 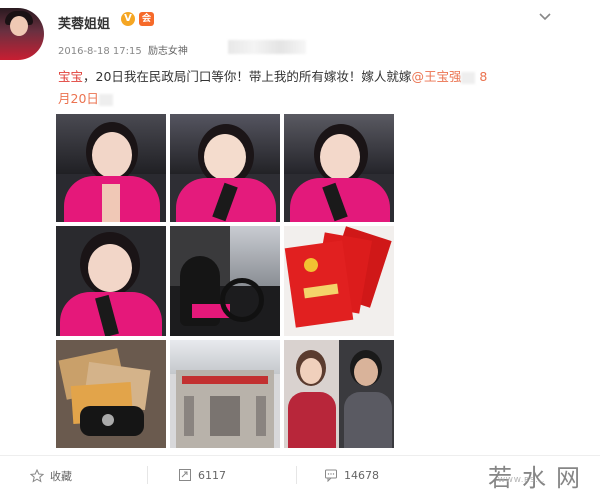 I want to click on post-text-main: ，20日我在民政局门口等你！带上我的所有嫁妆！嫁人就嫁, so click(x=247, y=76).